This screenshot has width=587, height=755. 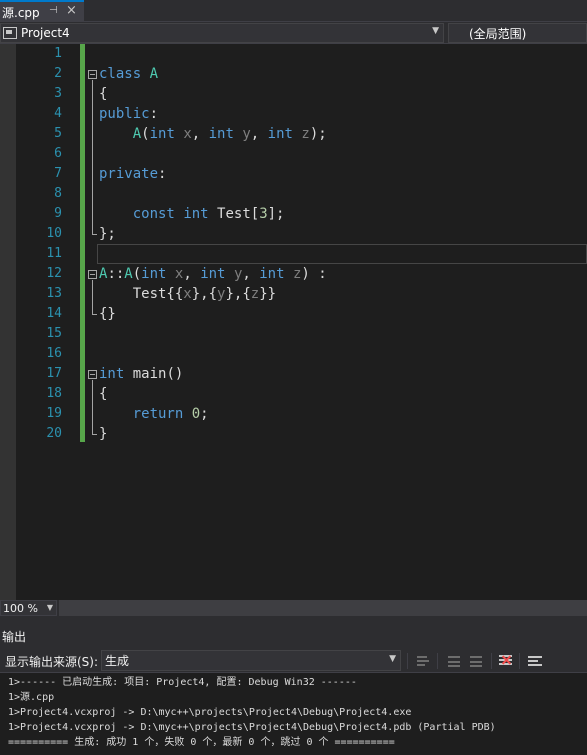 What do you see at coordinates (107, 234) in the screenshot?
I see `code-line: };` at bounding box center [107, 234].